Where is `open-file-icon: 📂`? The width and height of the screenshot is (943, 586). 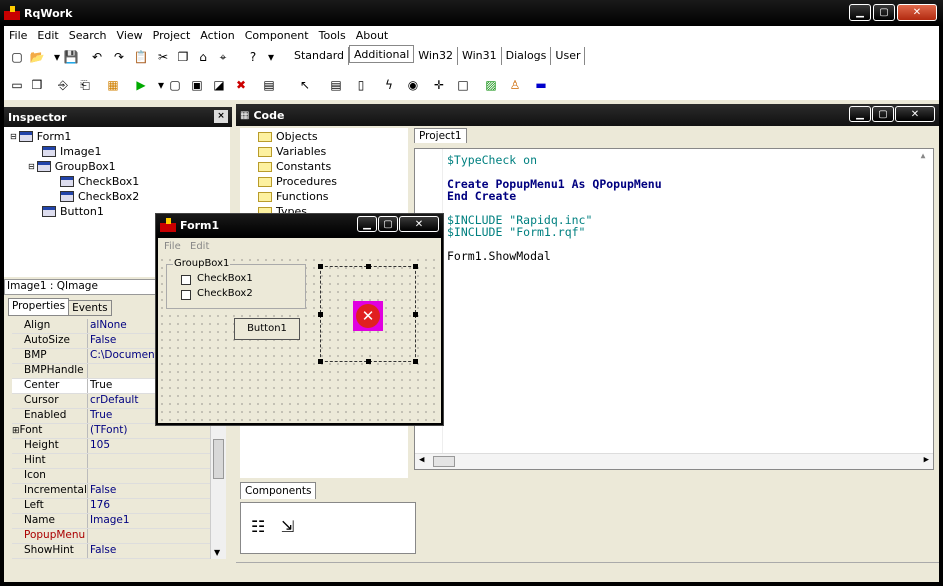
open-file-icon: 📂 is located at coordinates (37, 57).